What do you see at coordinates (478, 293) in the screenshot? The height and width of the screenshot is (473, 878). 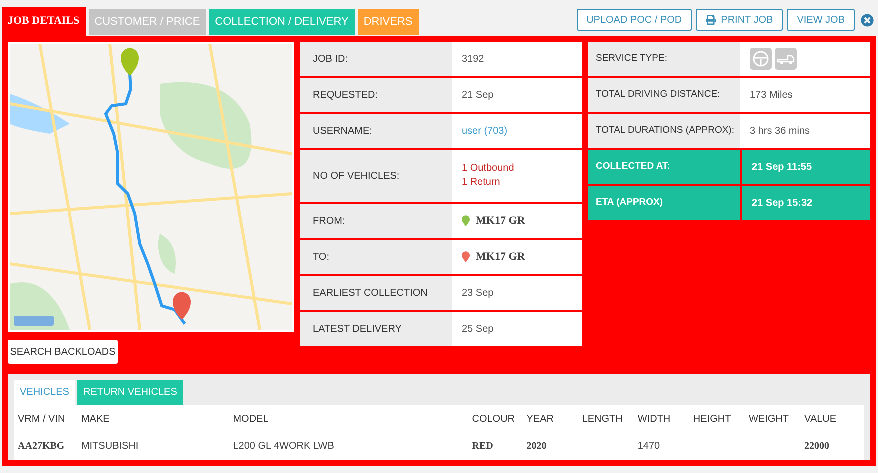 I see `detail-value: 23 Sep` at bounding box center [478, 293].